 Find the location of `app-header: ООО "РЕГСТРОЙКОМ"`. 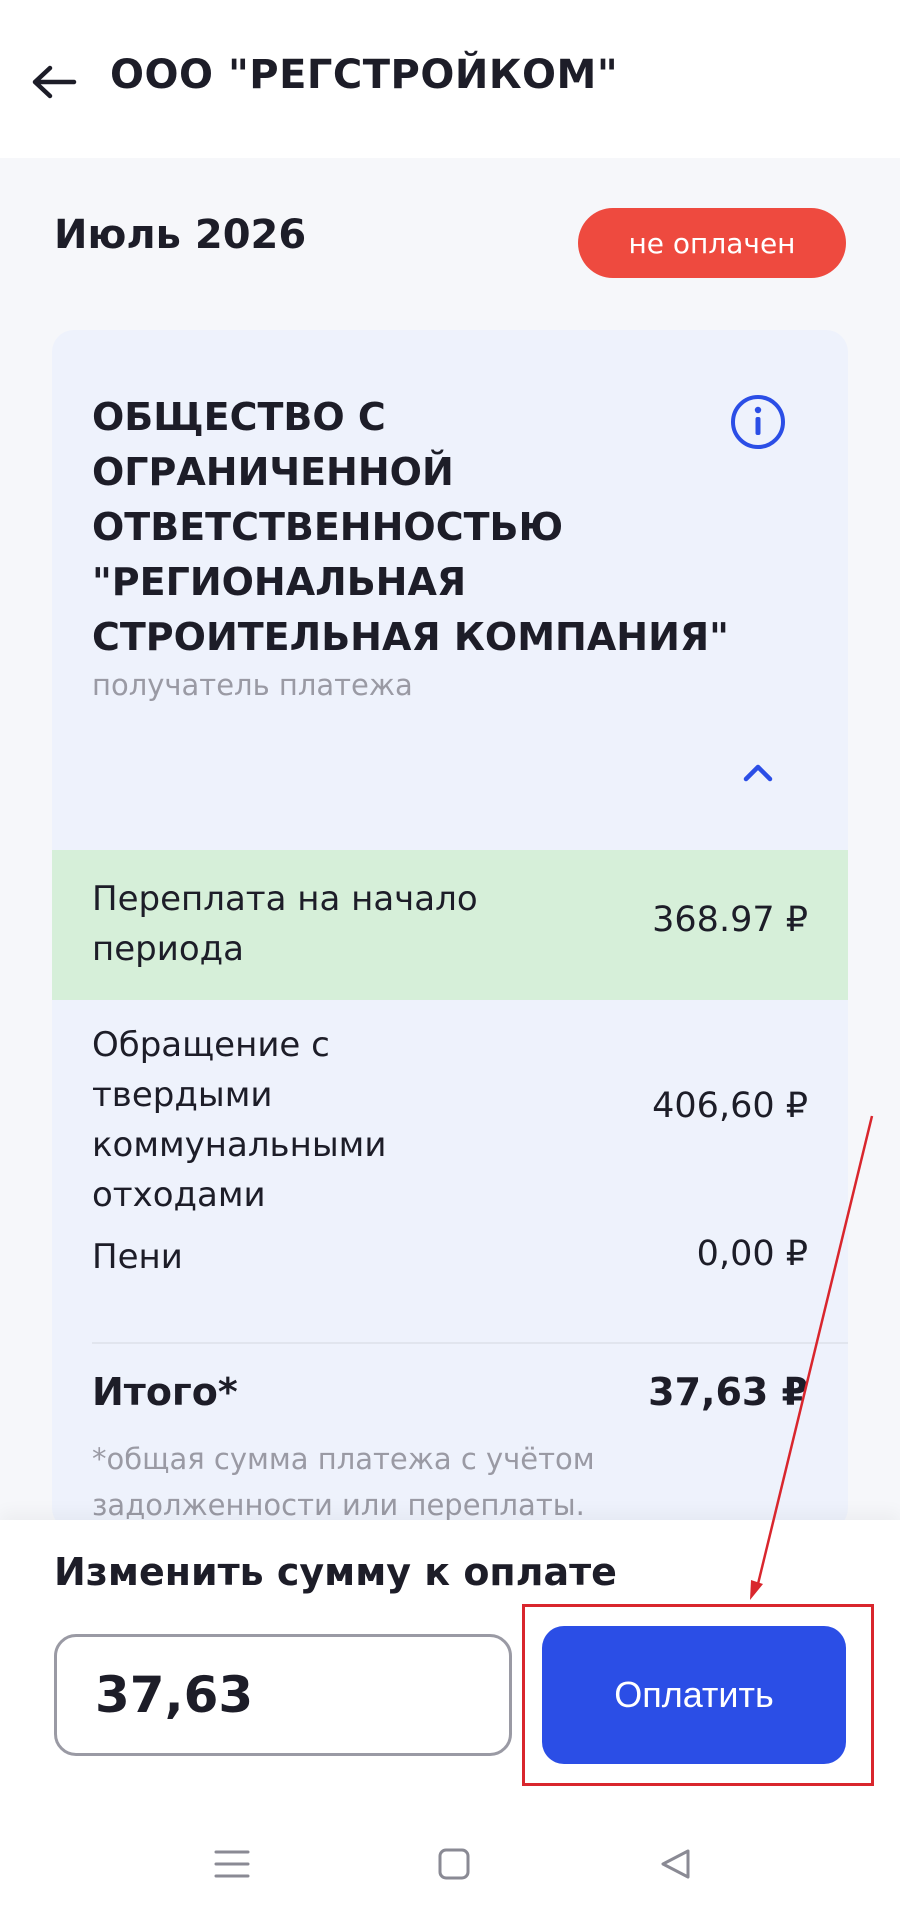

app-header: ООО "РЕГСТРОЙКОМ" is located at coordinates (450, 79).